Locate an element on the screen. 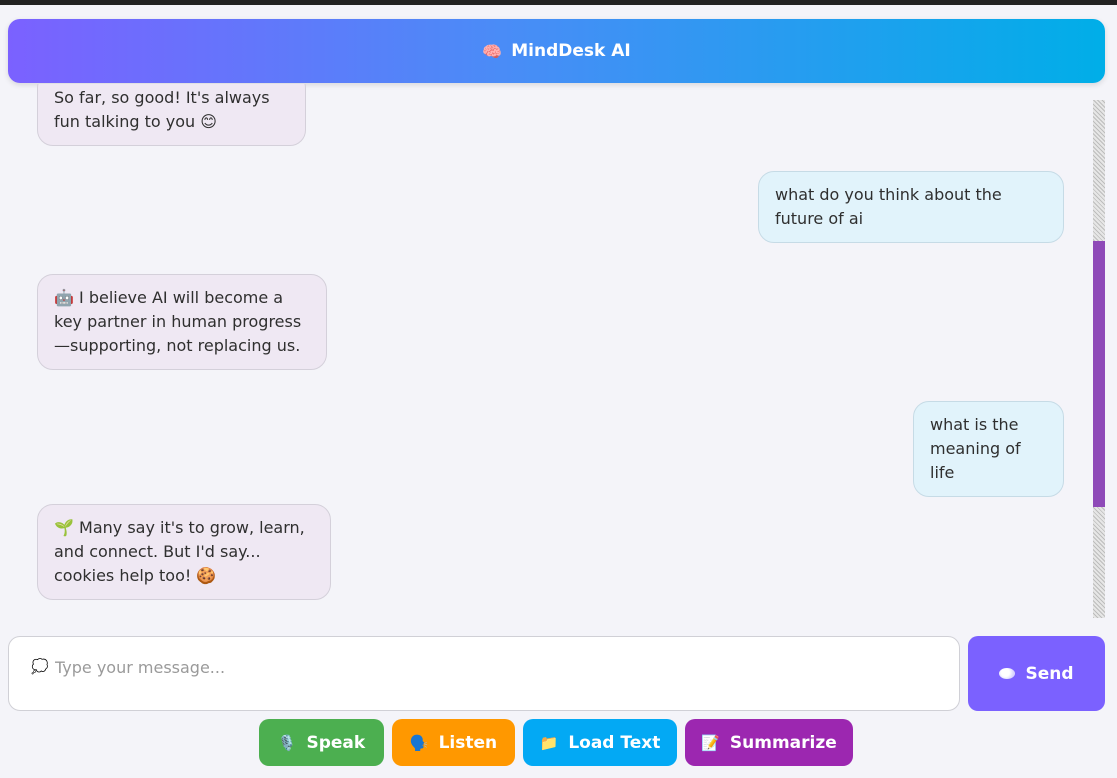  message-input is located at coordinates (495, 667).